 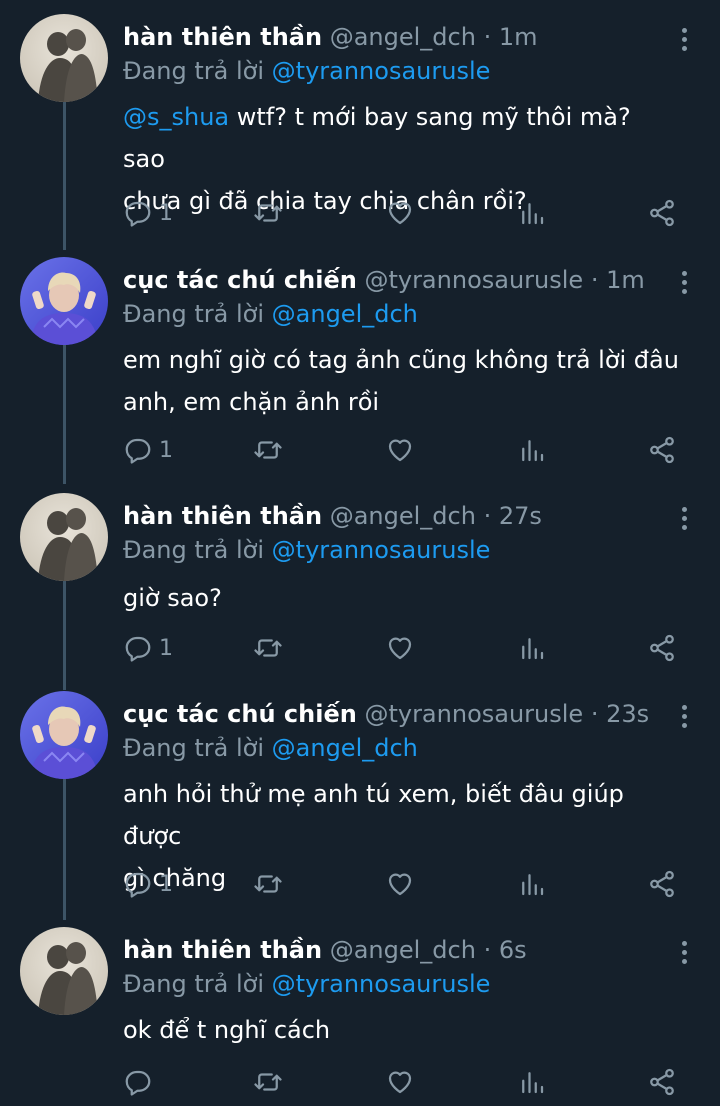 What do you see at coordinates (401, 598) in the screenshot?
I see `tweet-text: giờ sao?` at bounding box center [401, 598].